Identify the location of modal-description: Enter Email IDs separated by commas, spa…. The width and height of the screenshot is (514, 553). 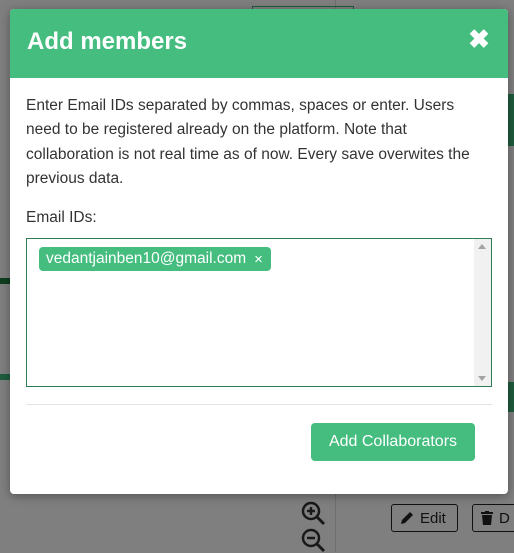
(248, 142).